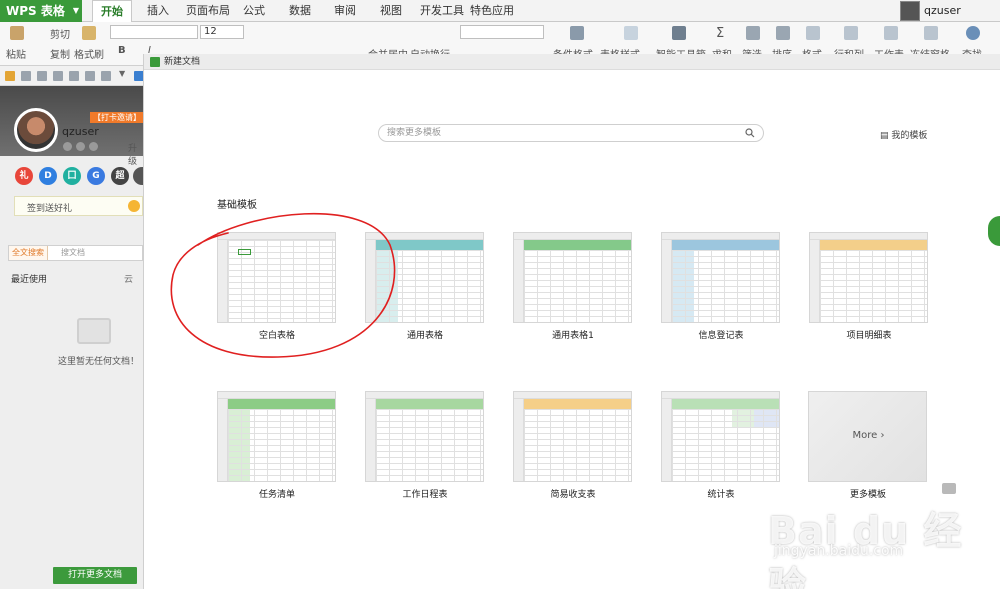  I want to click on template-card-project-detail, so click(868, 277).